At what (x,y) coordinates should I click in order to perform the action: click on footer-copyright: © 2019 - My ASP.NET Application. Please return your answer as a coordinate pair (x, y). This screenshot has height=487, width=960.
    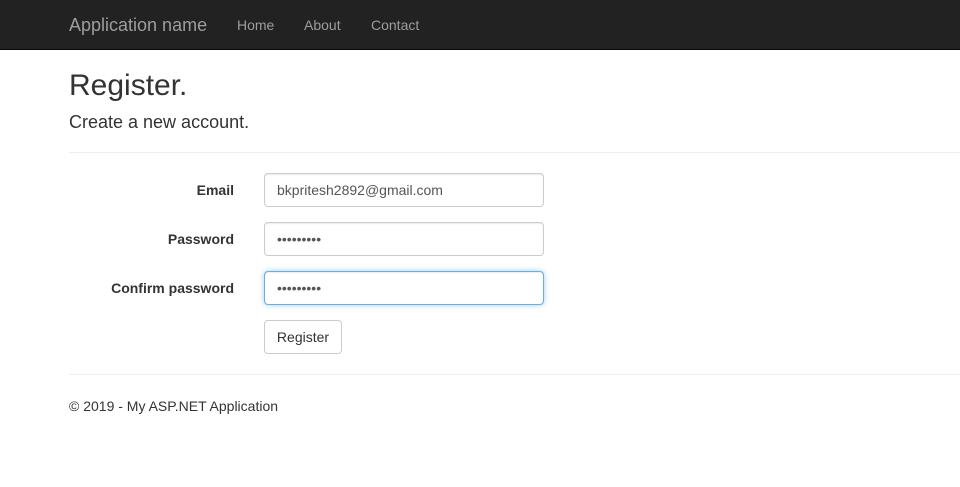
    Looking at the image, I should click on (174, 406).